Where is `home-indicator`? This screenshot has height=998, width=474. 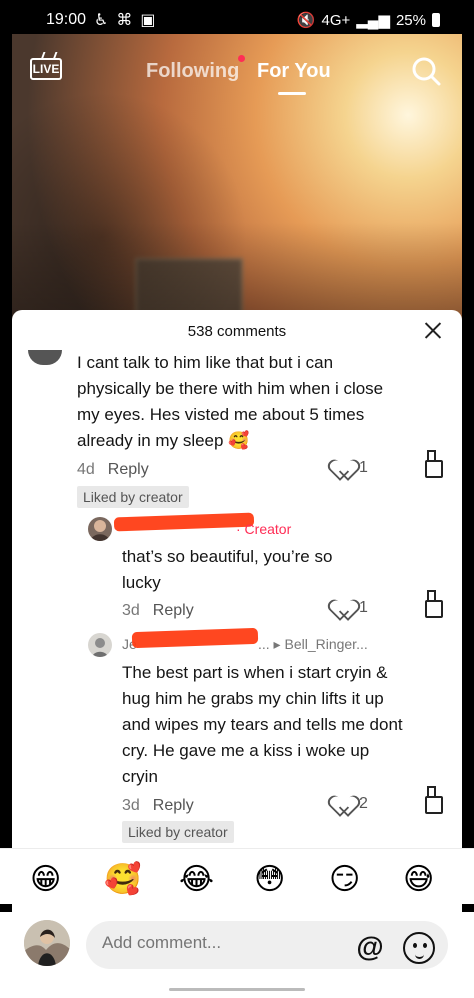 home-indicator is located at coordinates (237, 989).